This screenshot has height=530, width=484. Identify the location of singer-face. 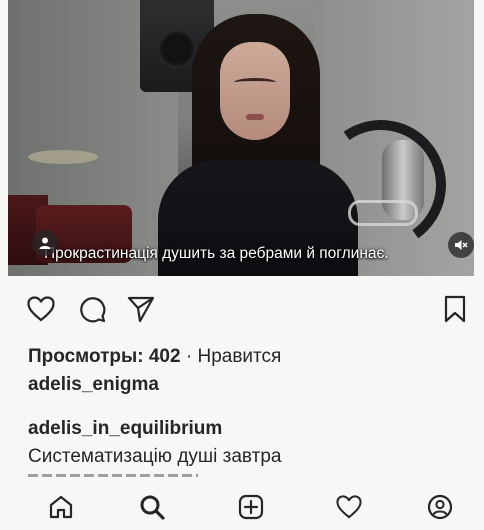
(255, 91).